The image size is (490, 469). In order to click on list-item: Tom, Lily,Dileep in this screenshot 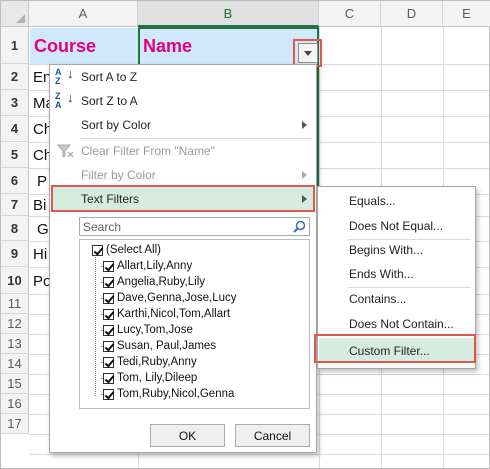, I will do `click(146, 378)`.